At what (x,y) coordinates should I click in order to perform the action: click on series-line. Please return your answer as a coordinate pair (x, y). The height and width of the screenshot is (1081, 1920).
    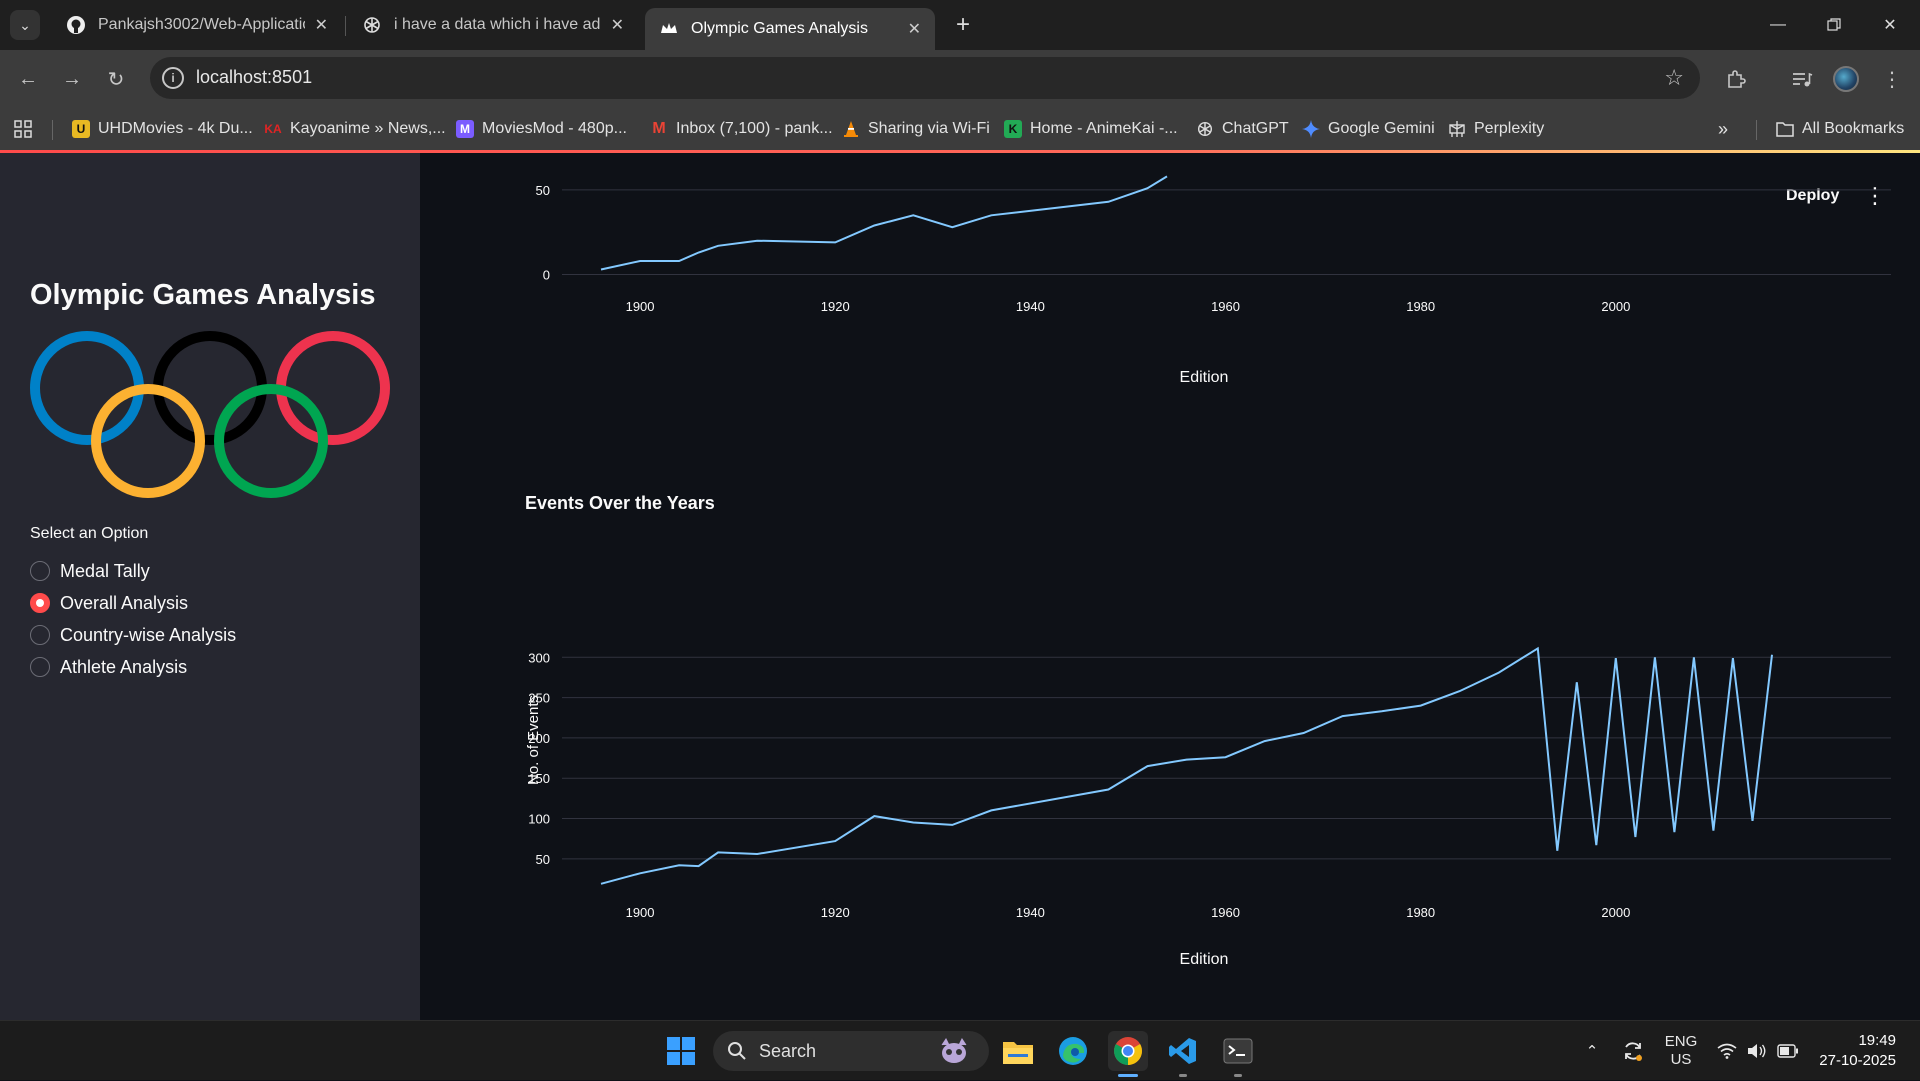
    Looking at the image, I should click on (1186, 765).